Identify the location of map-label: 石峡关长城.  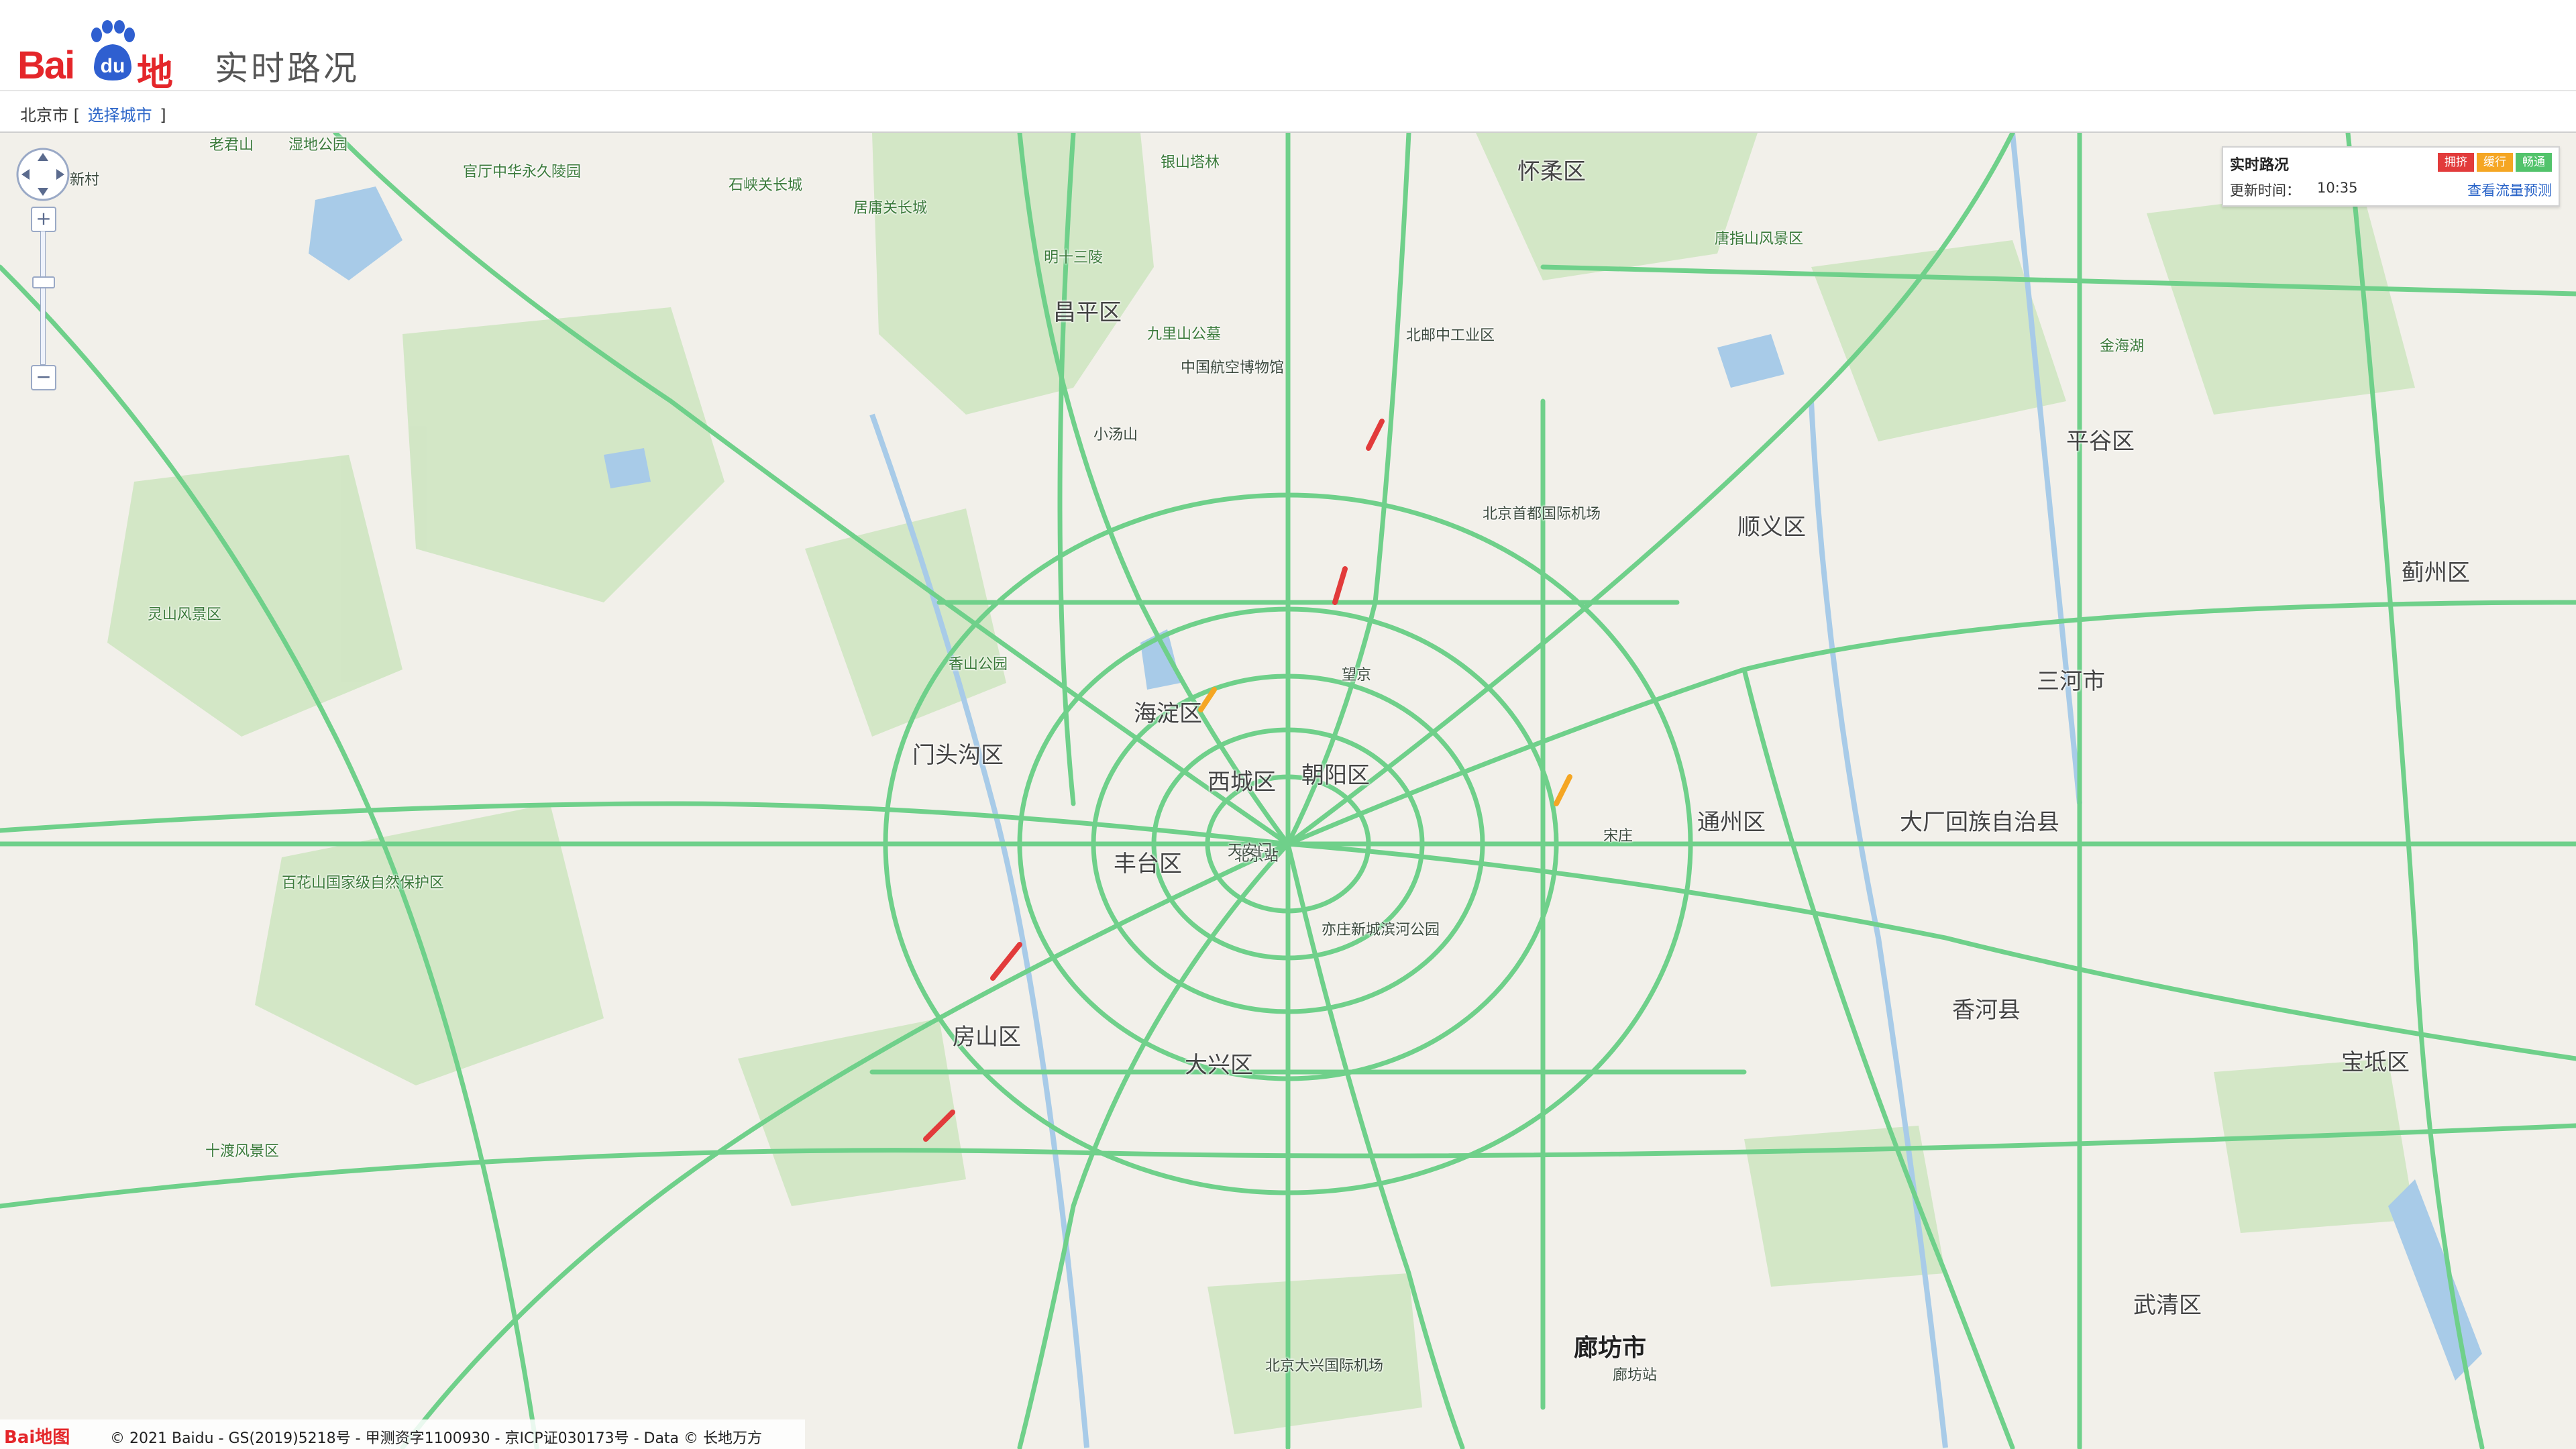
(766, 185).